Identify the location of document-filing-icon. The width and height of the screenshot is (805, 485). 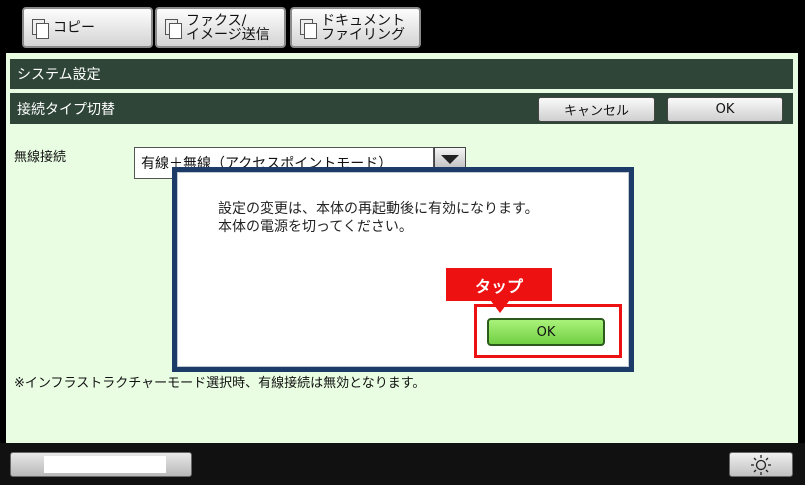
(307, 28).